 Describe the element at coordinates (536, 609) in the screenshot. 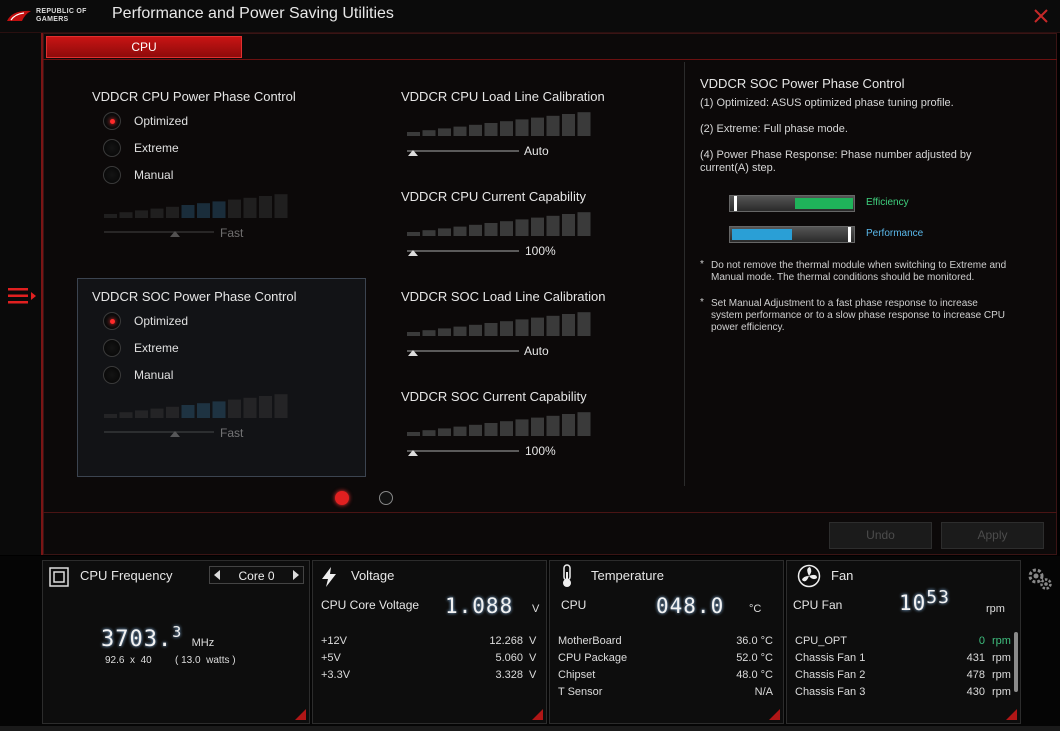

I see `cpu-core-voltage-unit: V` at that location.